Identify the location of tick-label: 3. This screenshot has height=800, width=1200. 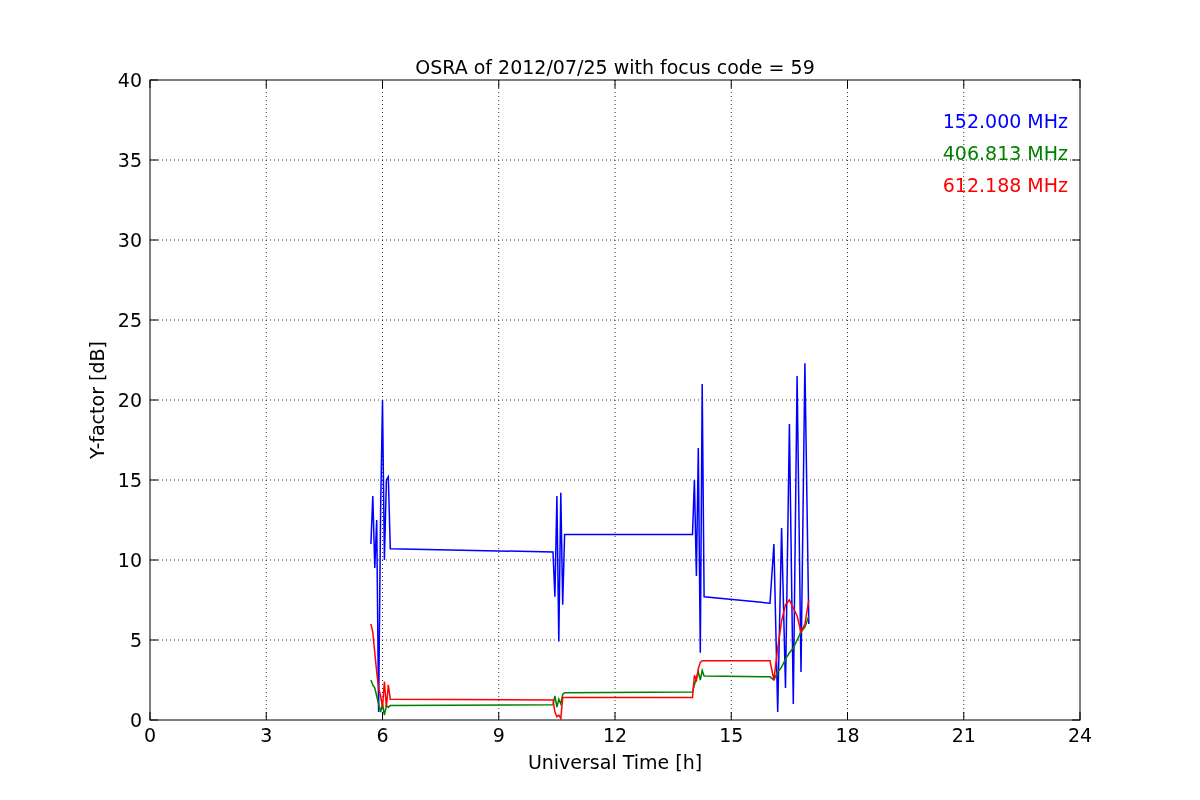
(266, 735).